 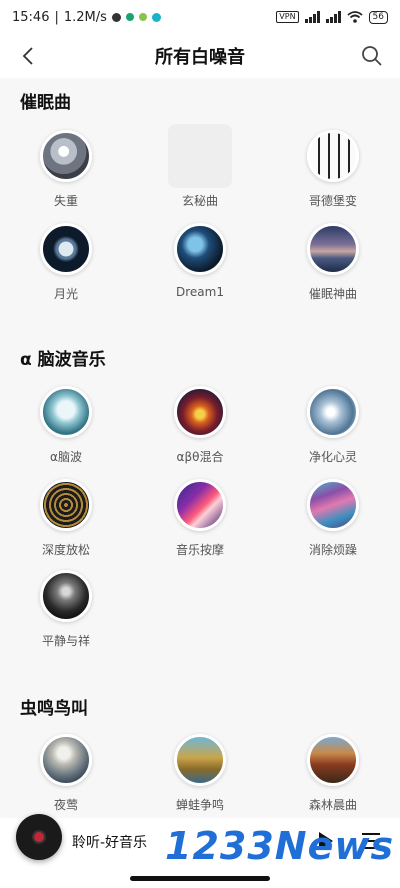 I want to click on sound-item-mystic: 玄秘曲, so click(x=200, y=170).